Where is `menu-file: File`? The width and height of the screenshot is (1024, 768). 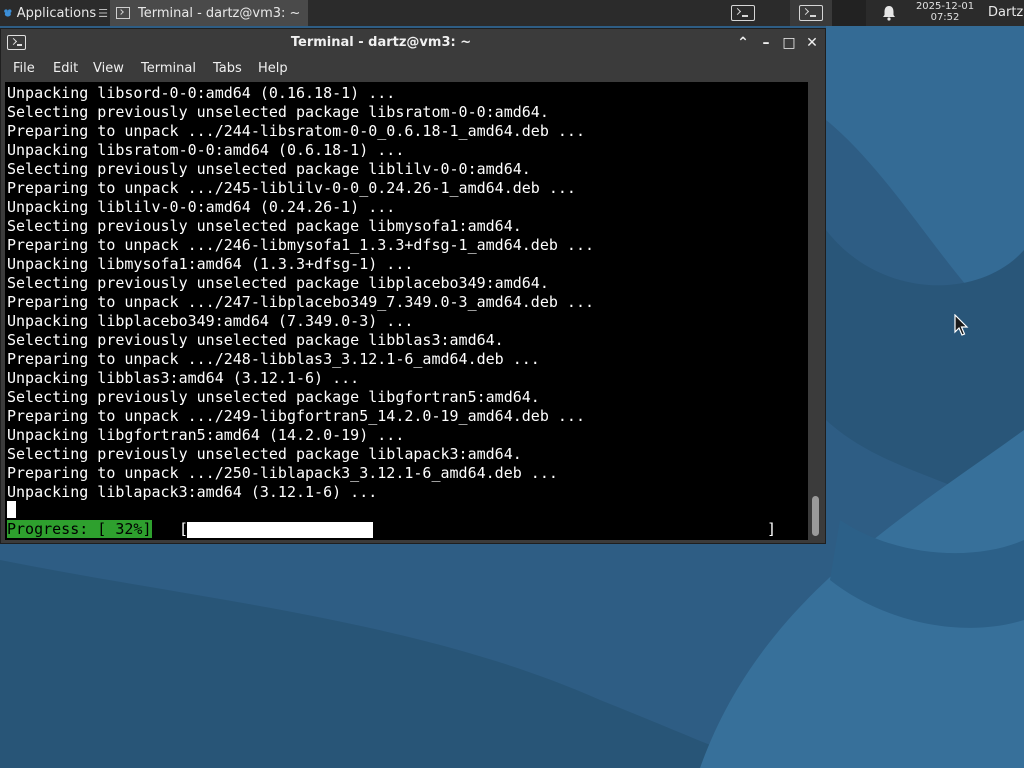 menu-file: File is located at coordinates (24, 68).